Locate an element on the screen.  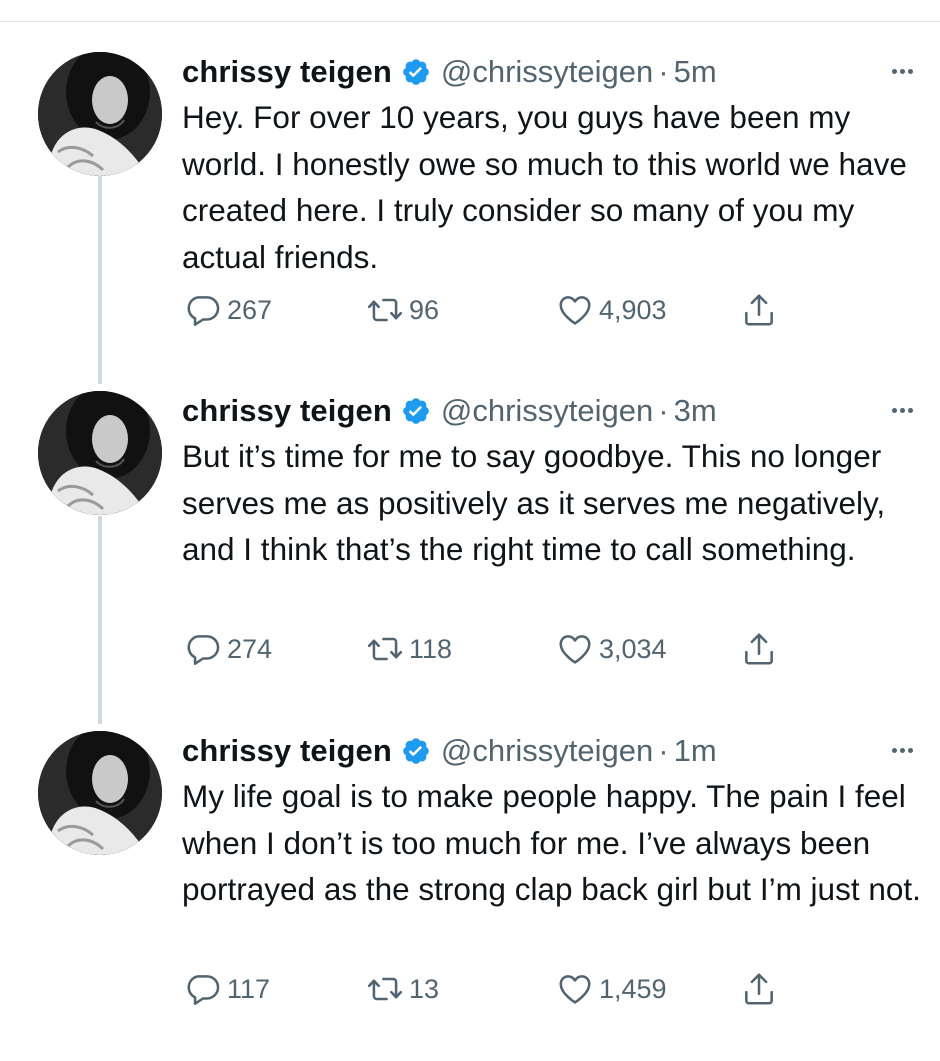
timestamp: 5m is located at coordinates (695, 72).